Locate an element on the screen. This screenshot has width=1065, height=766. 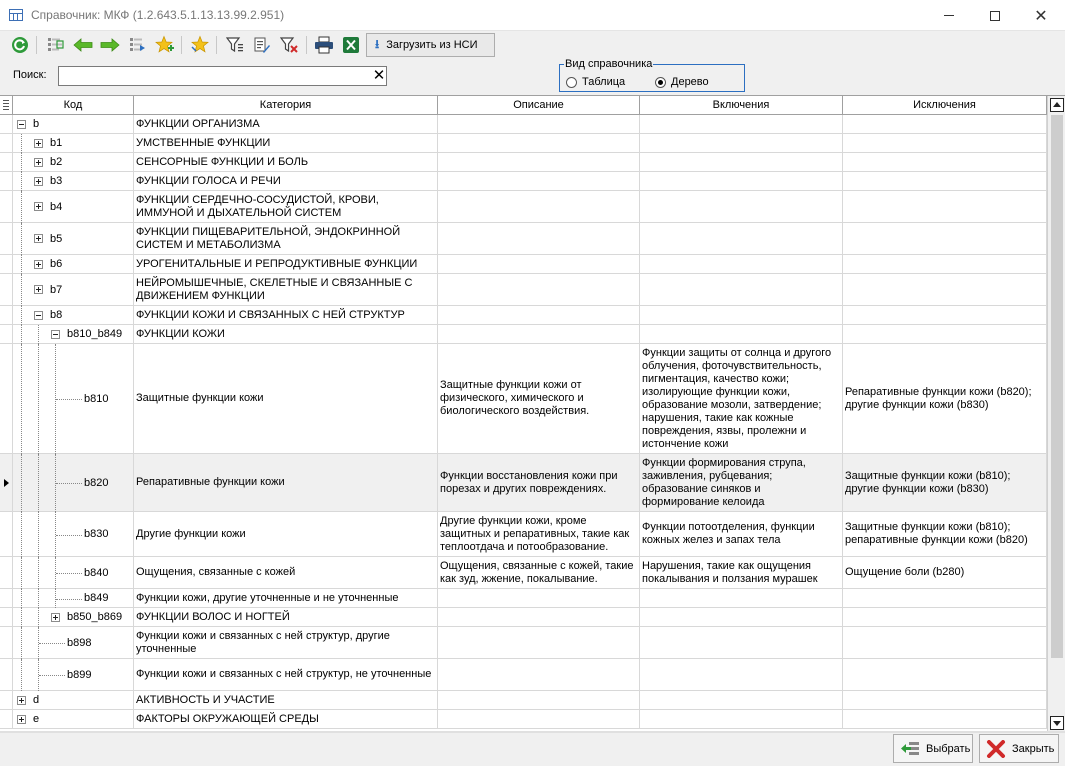
add-favorite-button is located at coordinates (165, 45).